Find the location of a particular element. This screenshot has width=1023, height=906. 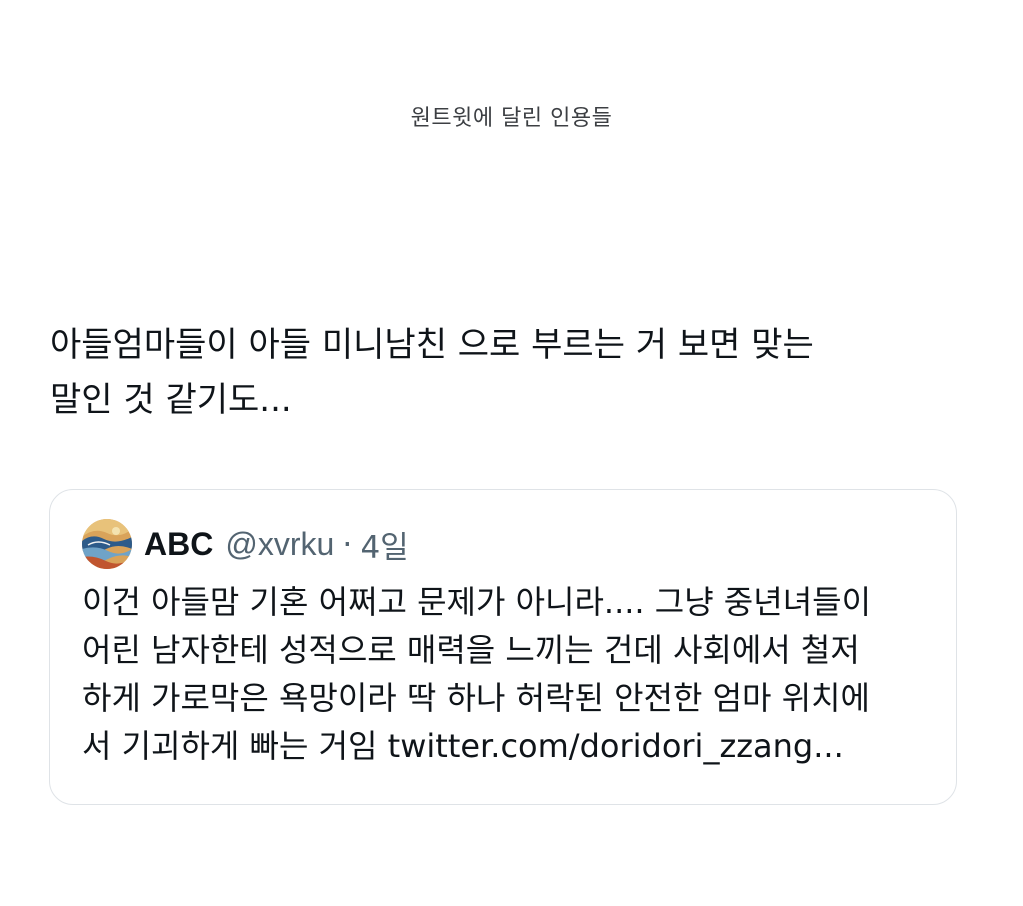

timestamp: 4일 is located at coordinates (384, 544).